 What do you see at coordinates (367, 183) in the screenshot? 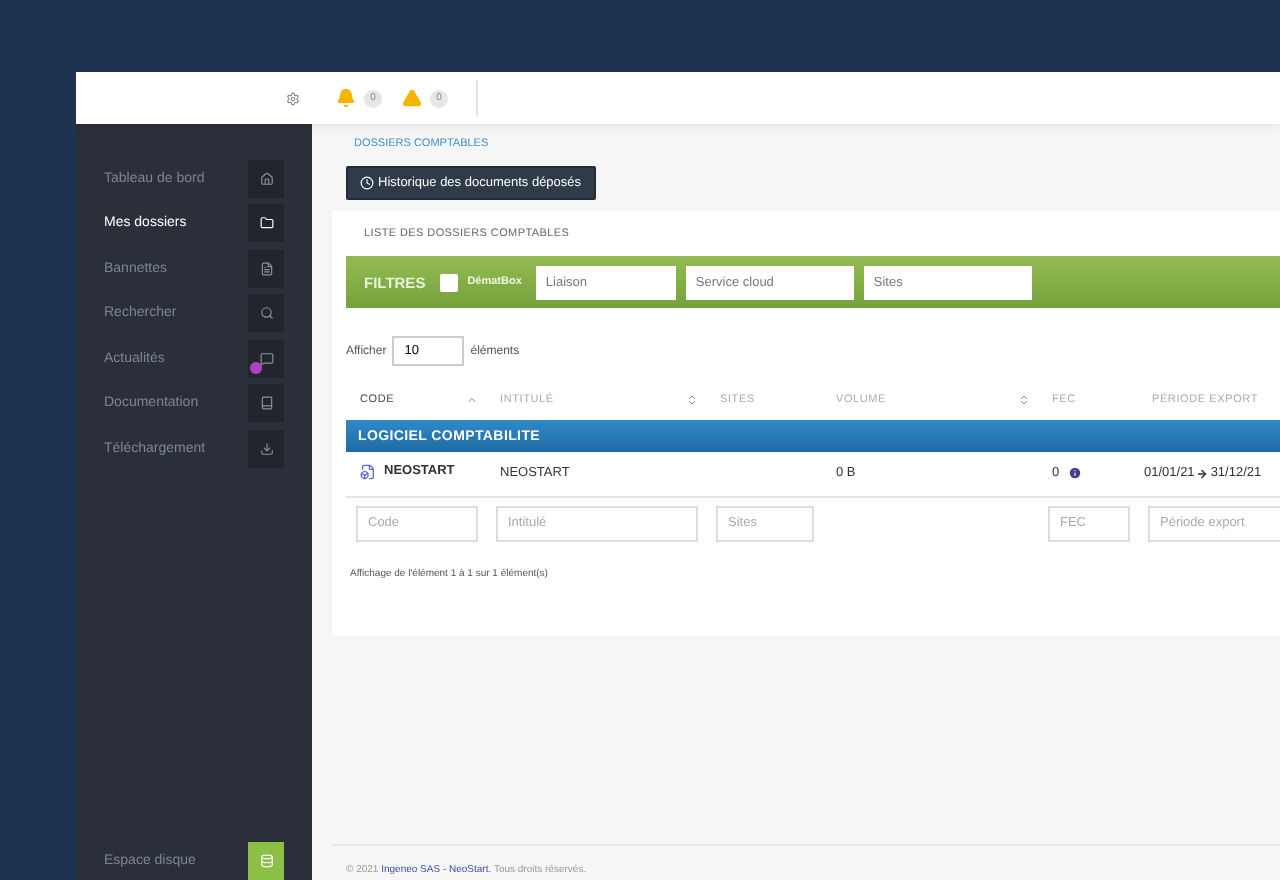
I see `clock-icon` at bounding box center [367, 183].